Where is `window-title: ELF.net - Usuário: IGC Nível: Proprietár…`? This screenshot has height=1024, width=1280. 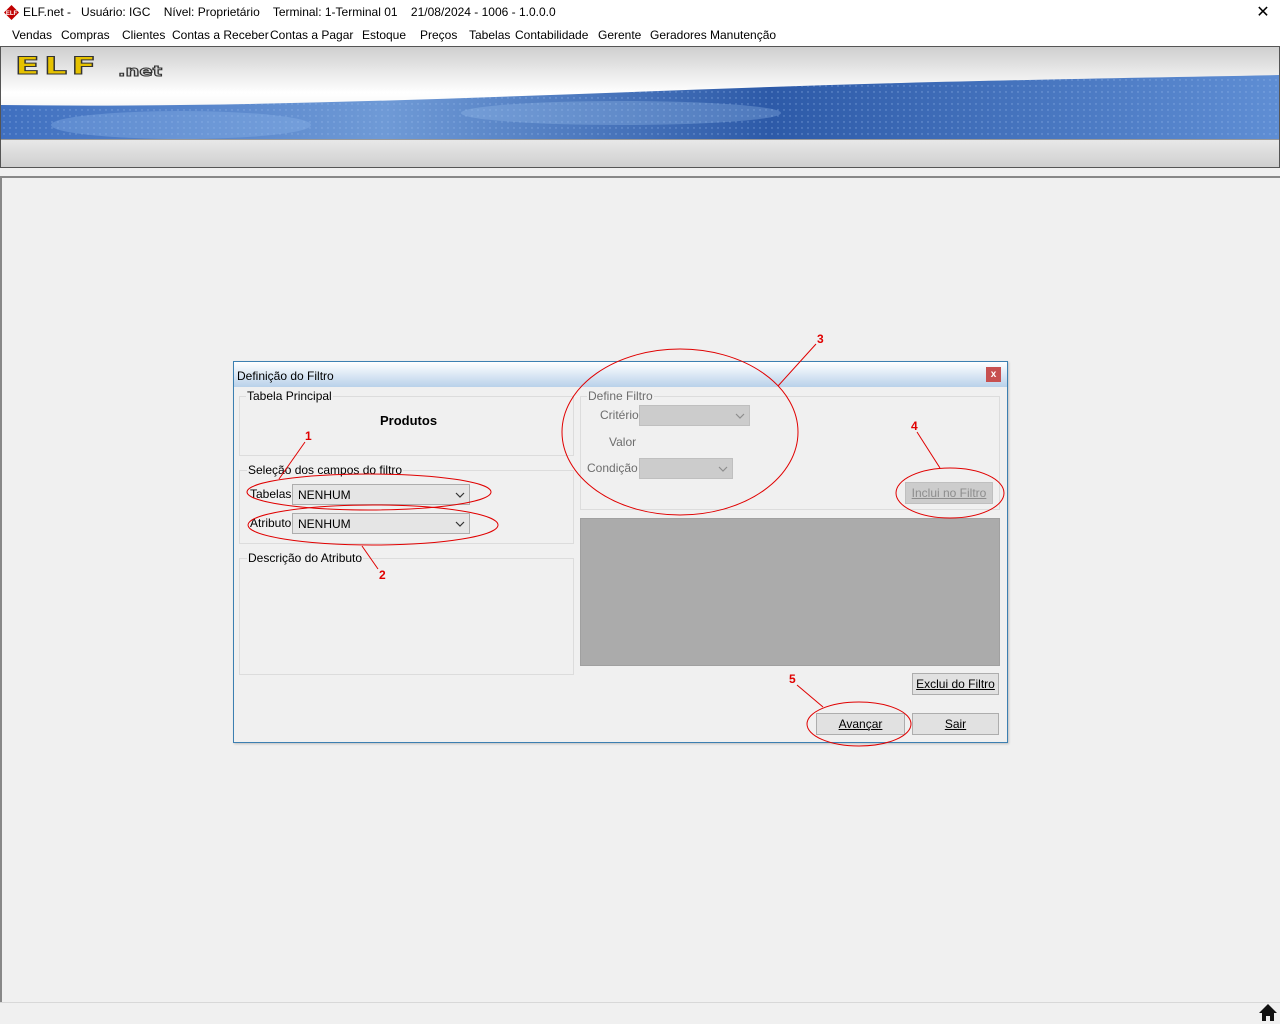 window-title: ELF.net - Usuário: IGC Nível: Proprietár… is located at coordinates (289, 12).